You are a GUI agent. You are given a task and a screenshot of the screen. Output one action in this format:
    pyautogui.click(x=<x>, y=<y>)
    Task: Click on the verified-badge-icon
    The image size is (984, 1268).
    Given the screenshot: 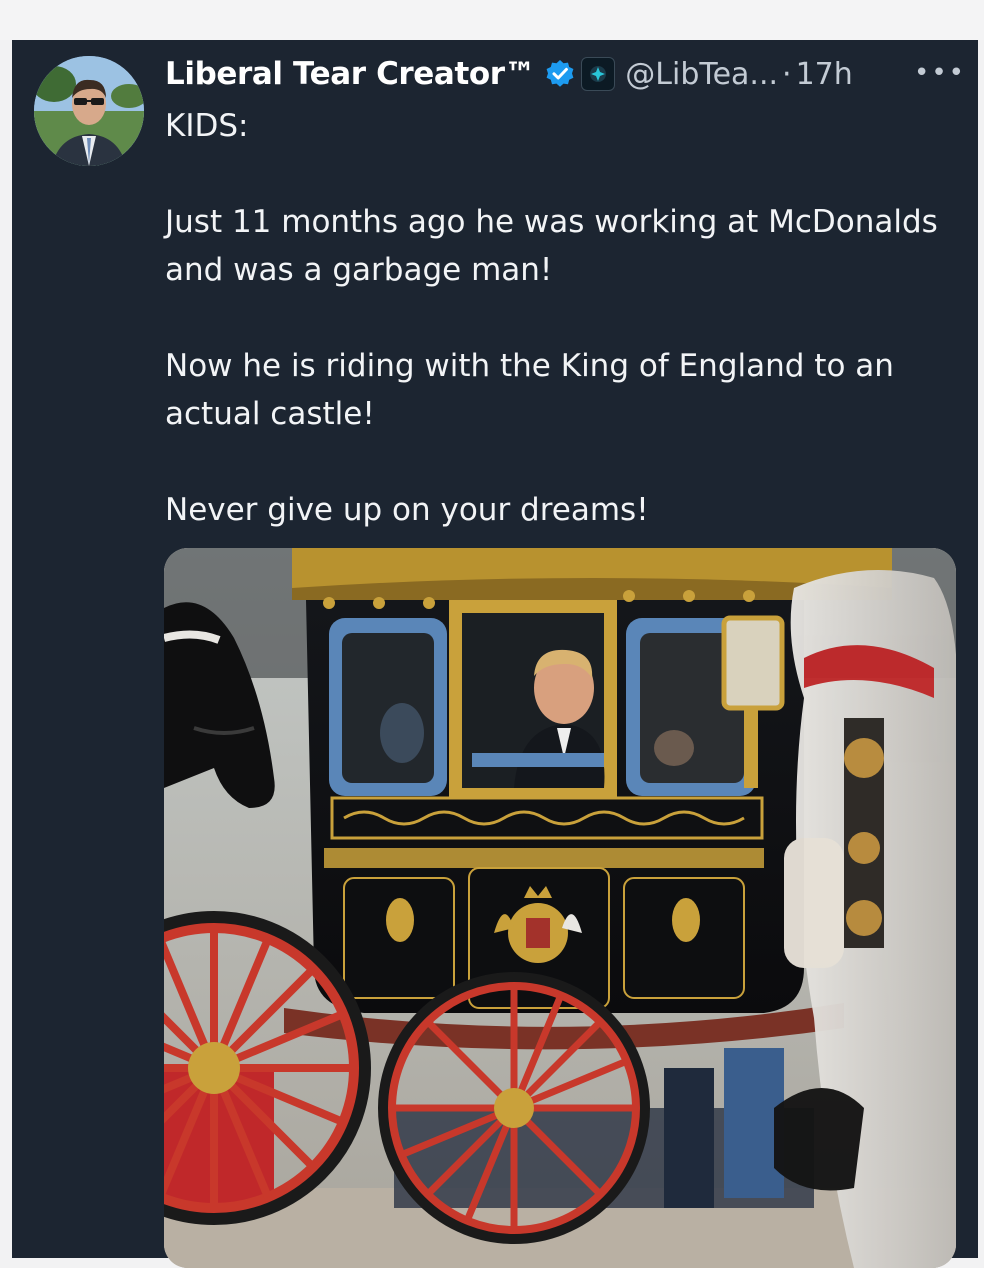 What is the action you would take?
    pyautogui.click(x=560, y=74)
    